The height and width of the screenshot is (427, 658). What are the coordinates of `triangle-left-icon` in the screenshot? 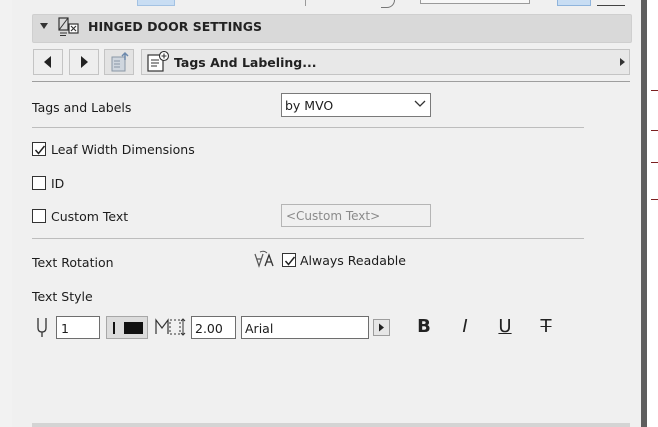 It's located at (47, 62).